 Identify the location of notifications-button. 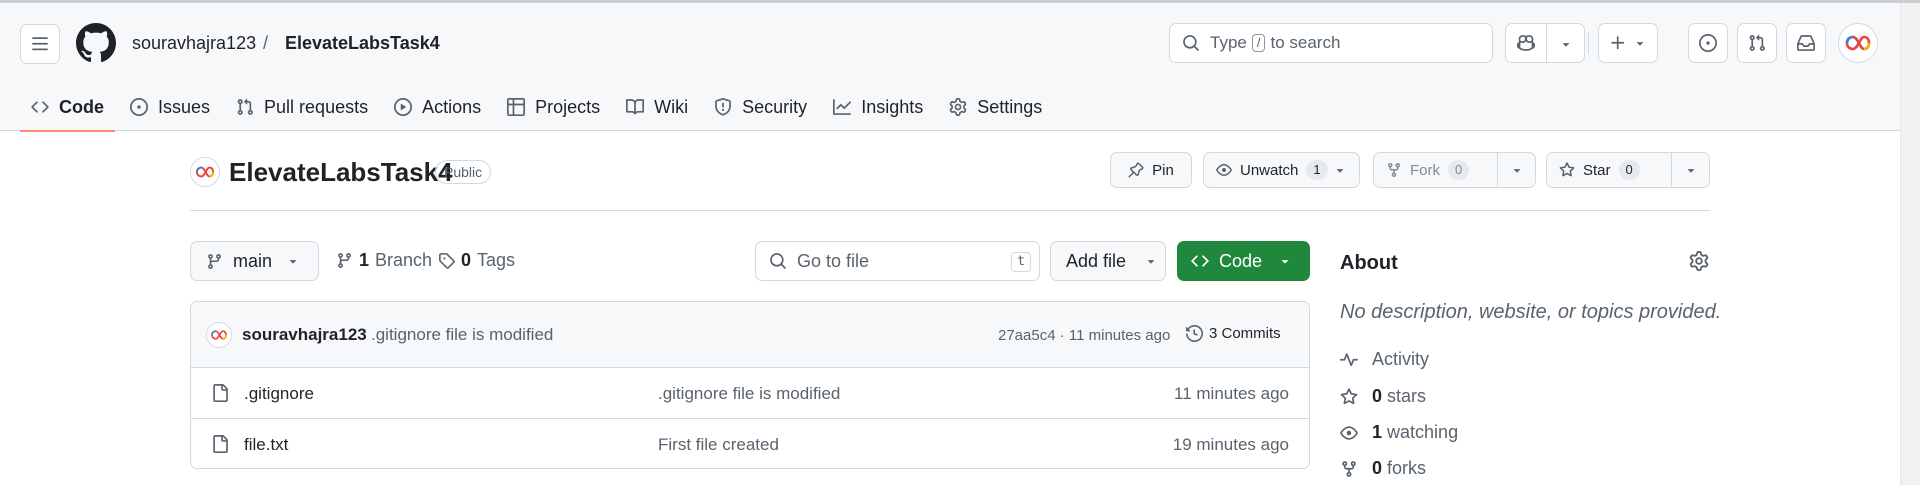
(1806, 43).